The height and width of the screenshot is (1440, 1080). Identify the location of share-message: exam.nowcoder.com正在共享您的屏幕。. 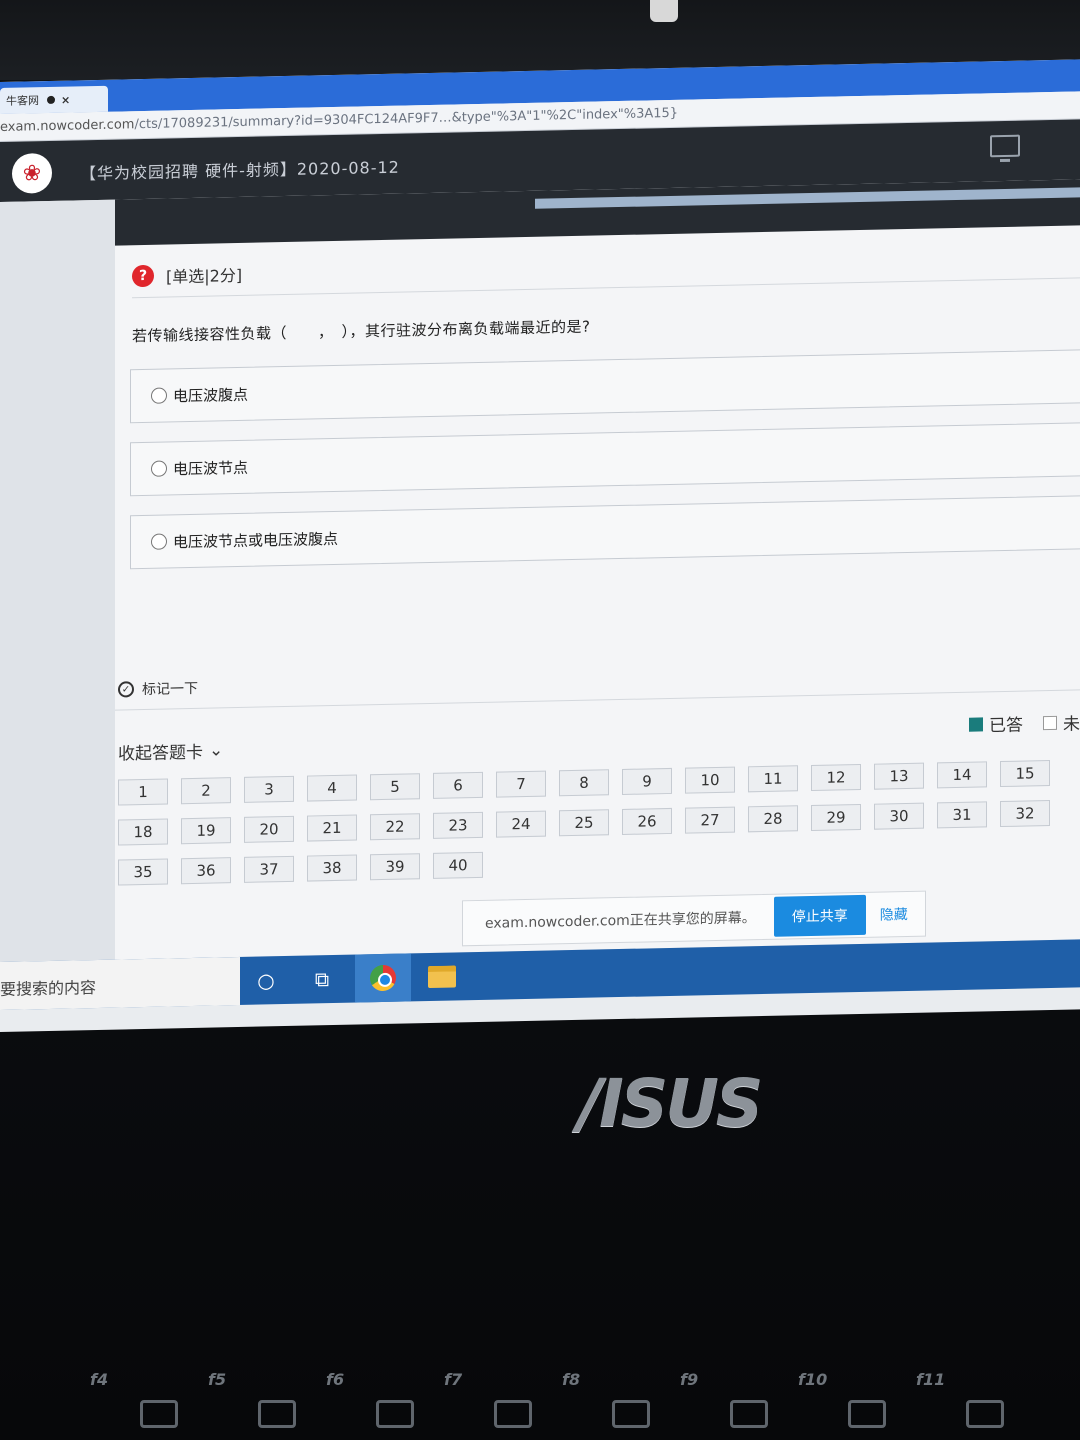
(620, 921).